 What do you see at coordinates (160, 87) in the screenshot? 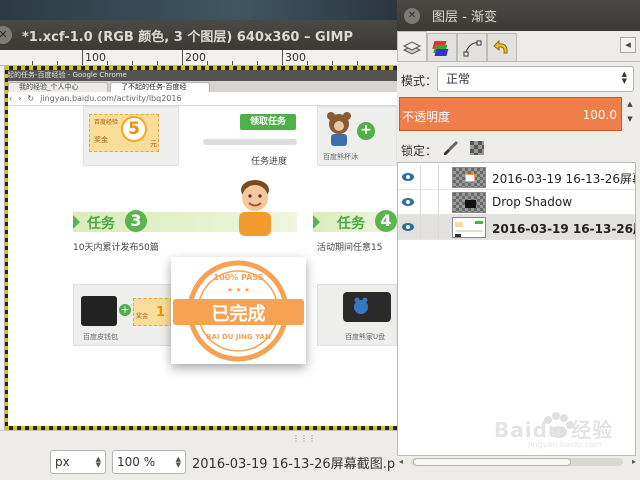
I see `chrome-tab-active: 了不起的任务-百度经` at bounding box center [160, 87].